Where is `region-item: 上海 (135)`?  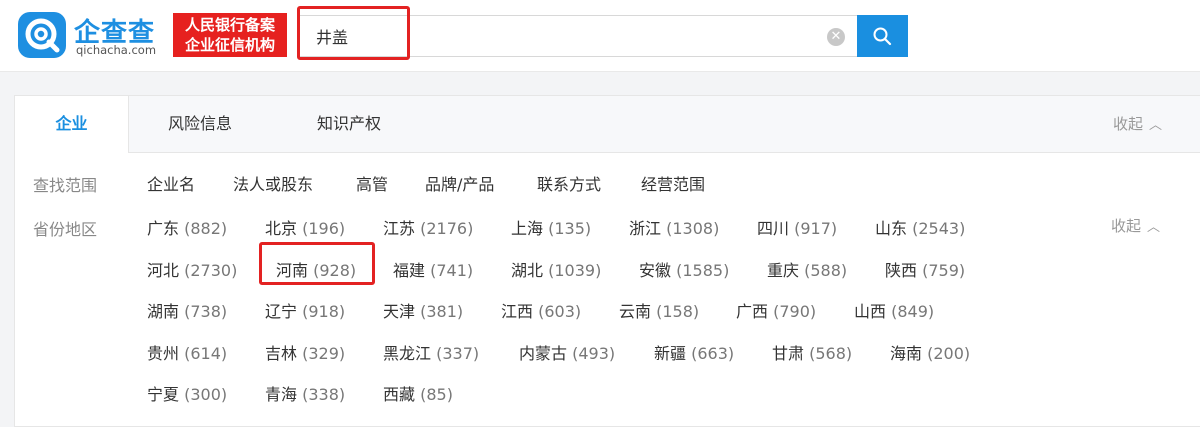
region-item: 上海 (135) is located at coordinates (551, 227).